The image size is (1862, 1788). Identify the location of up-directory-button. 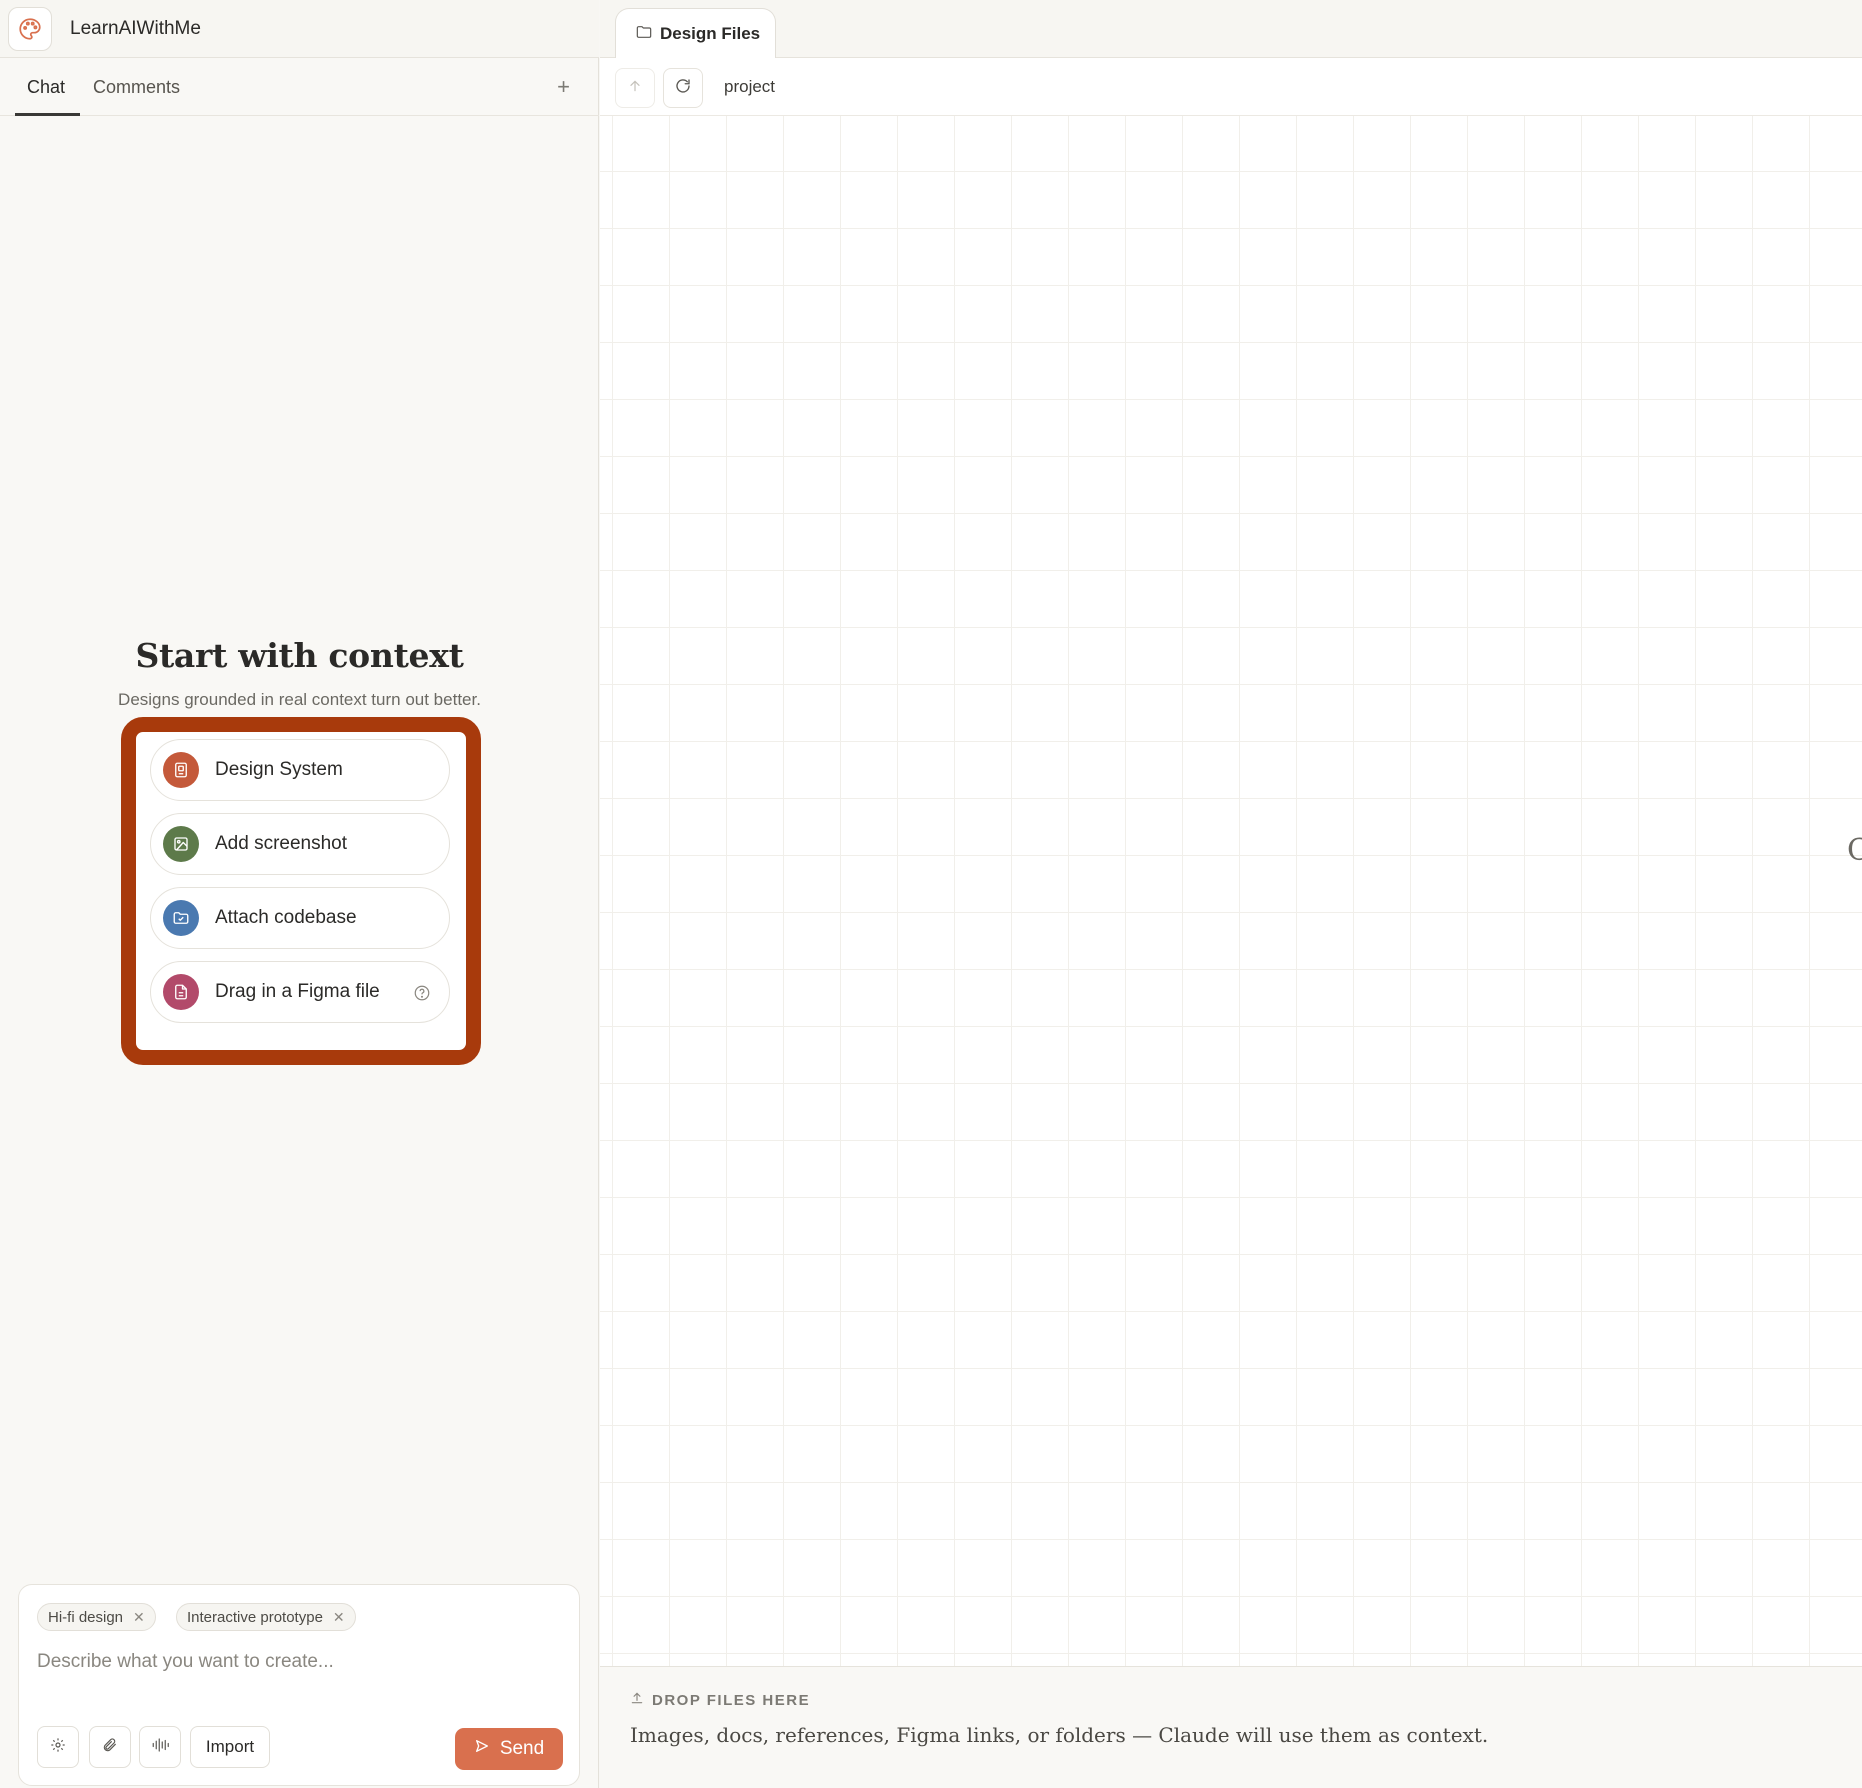
(635, 88).